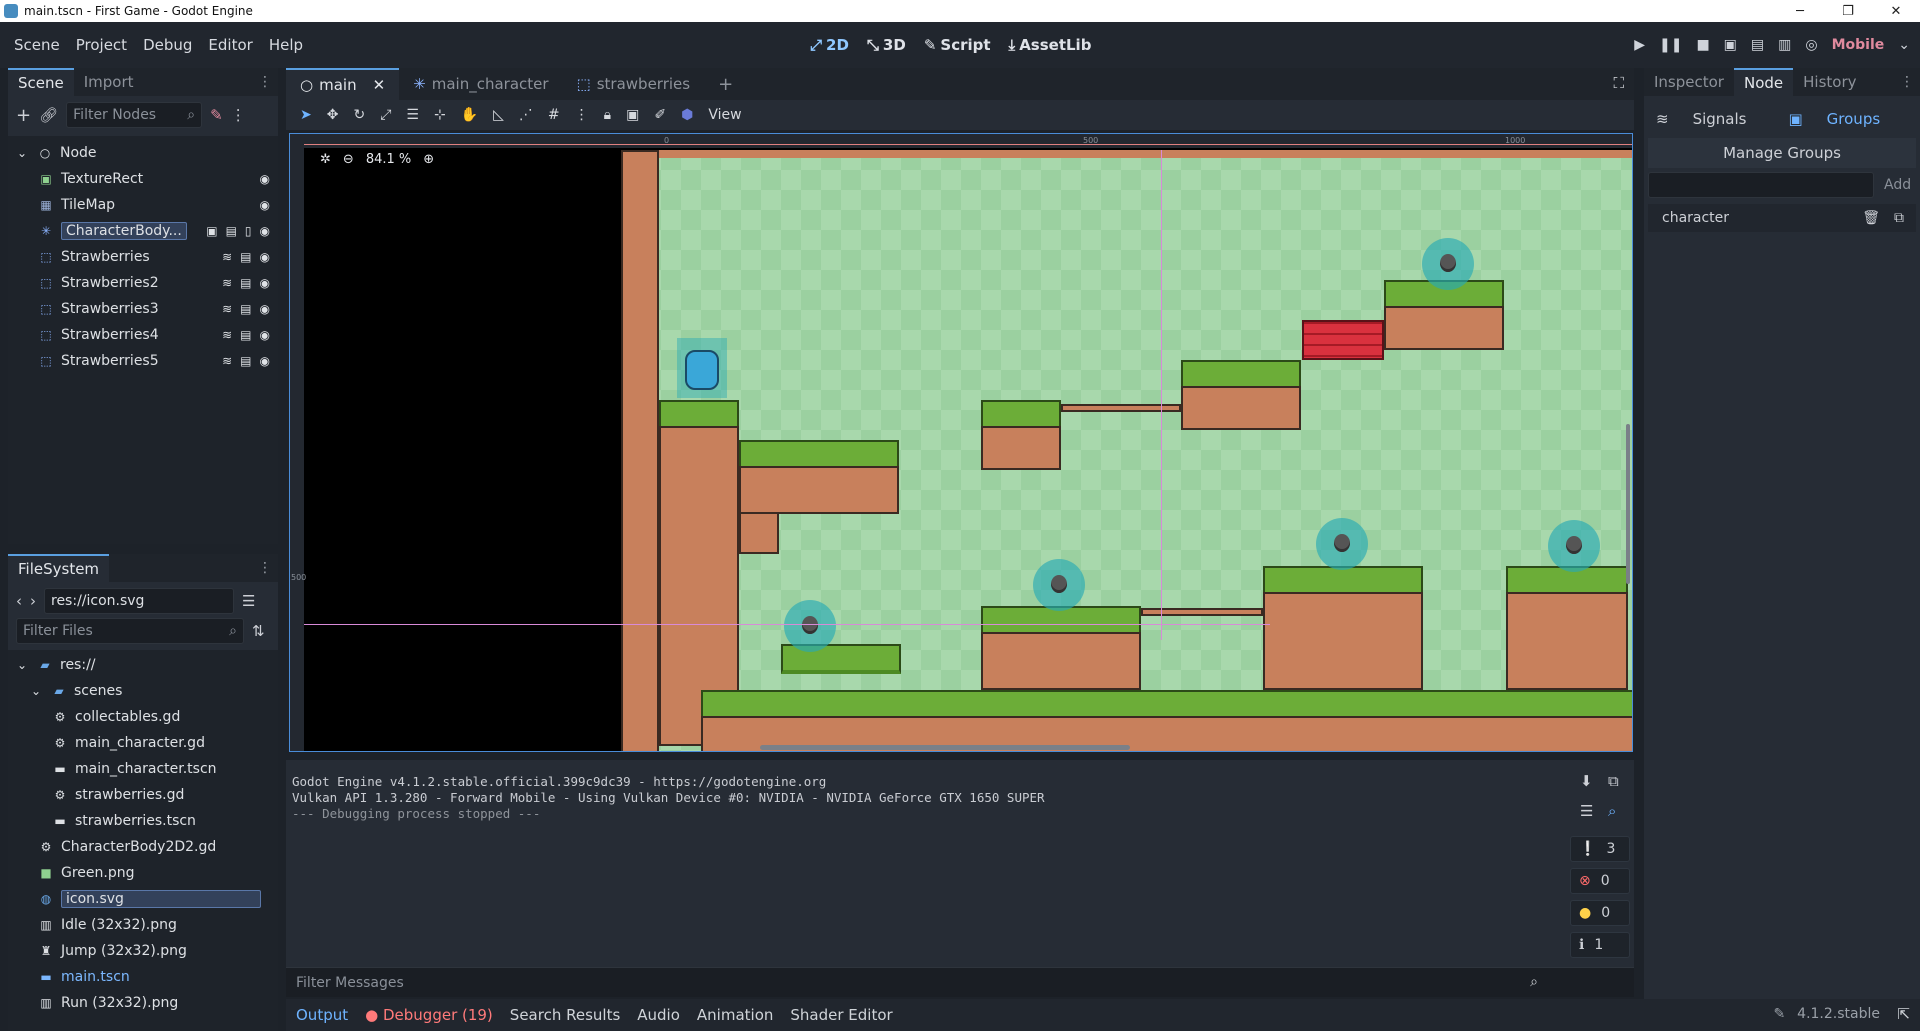 The image size is (1920, 1031). What do you see at coordinates (248, 601) in the screenshot?
I see `split-mode-icon: ☰` at bounding box center [248, 601].